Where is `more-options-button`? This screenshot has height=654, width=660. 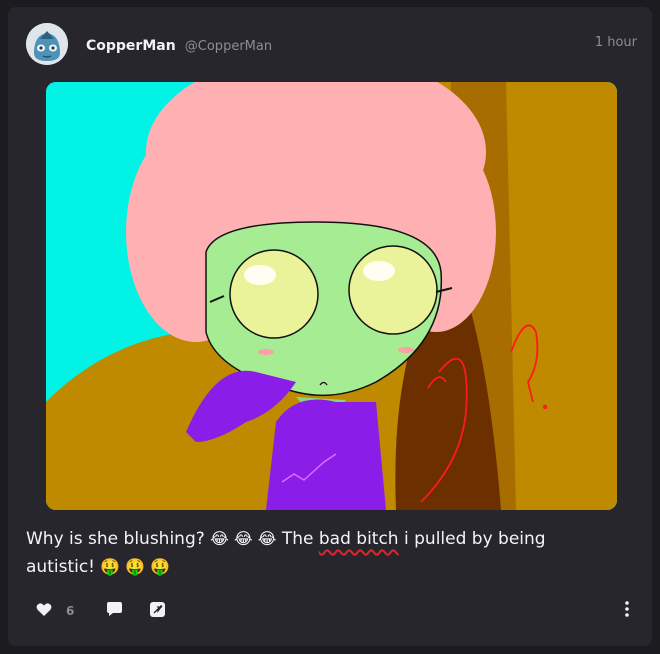 more-options-button is located at coordinates (627, 611).